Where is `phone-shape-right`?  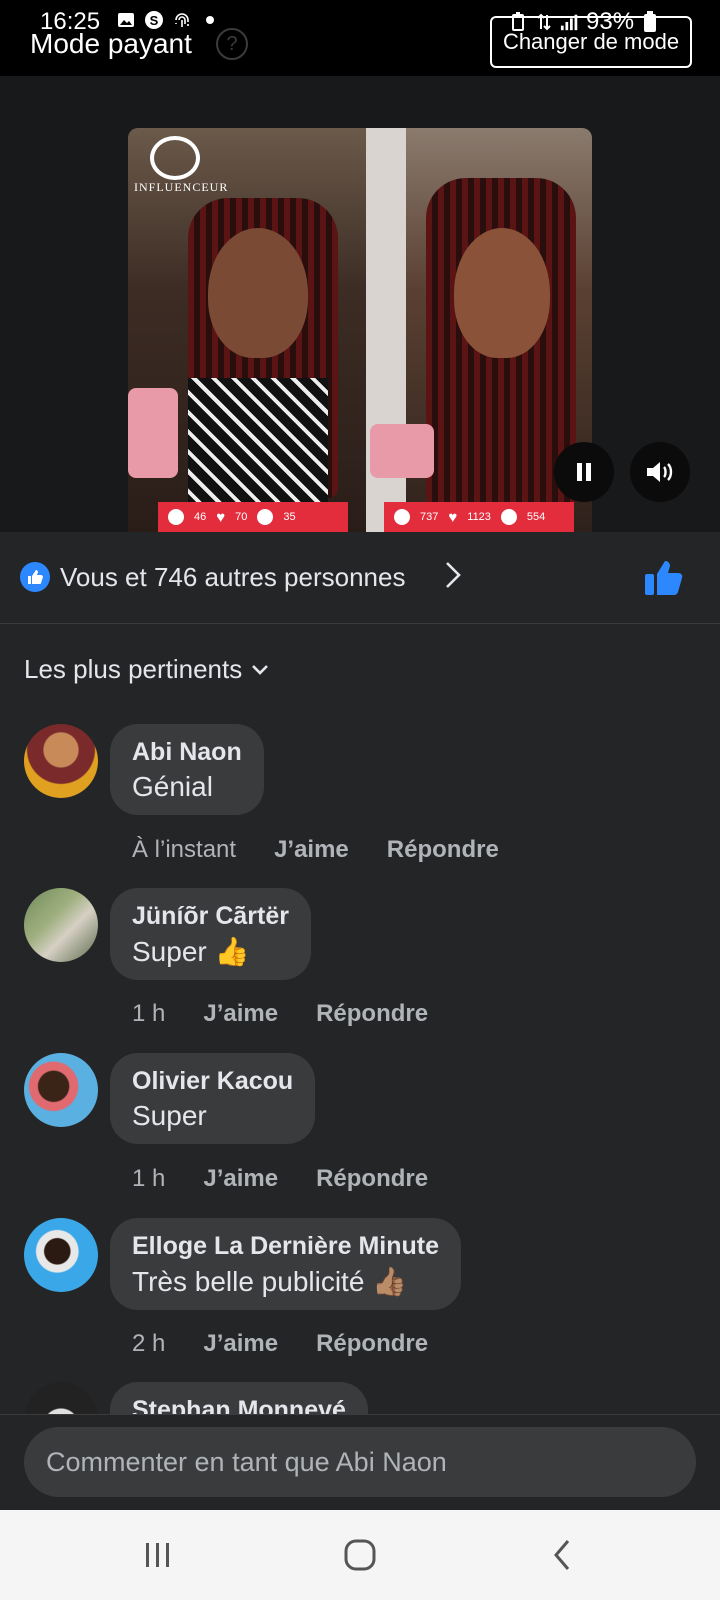 phone-shape-right is located at coordinates (402, 451).